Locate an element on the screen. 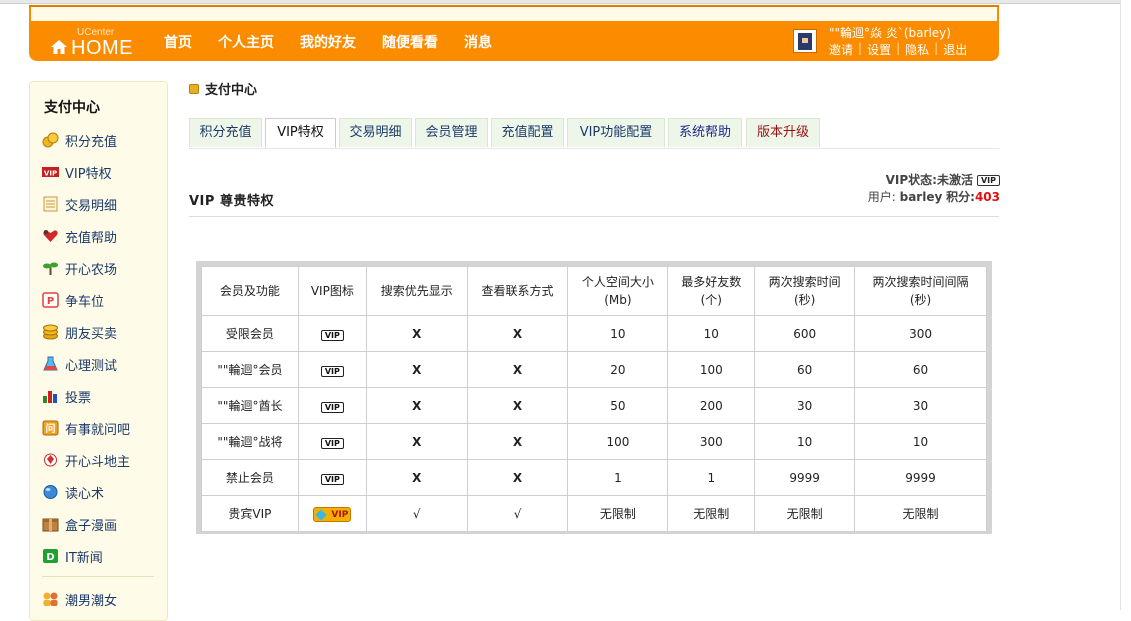 This screenshot has height=621, width=1131. cards-icon is located at coordinates (50, 460).